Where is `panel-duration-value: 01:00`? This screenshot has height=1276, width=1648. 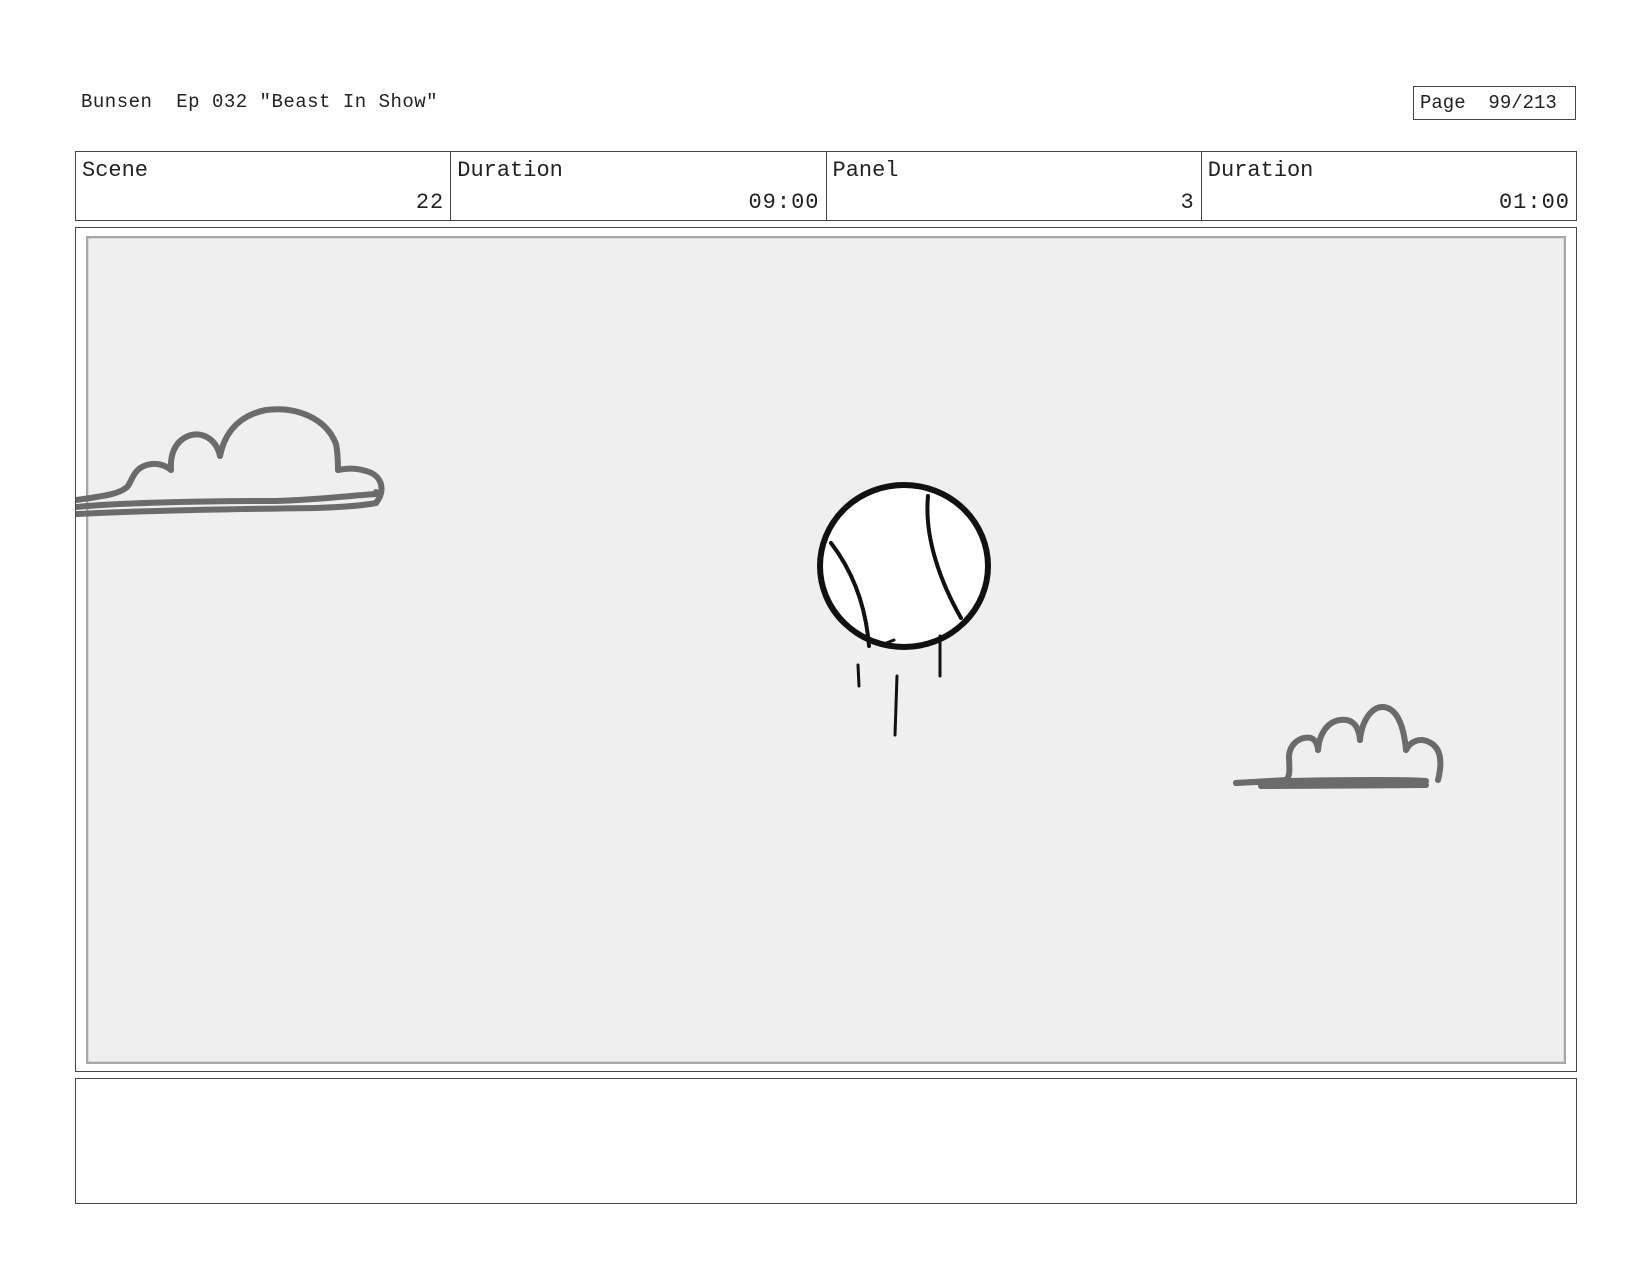
panel-duration-value: 01:00 is located at coordinates (1534, 202).